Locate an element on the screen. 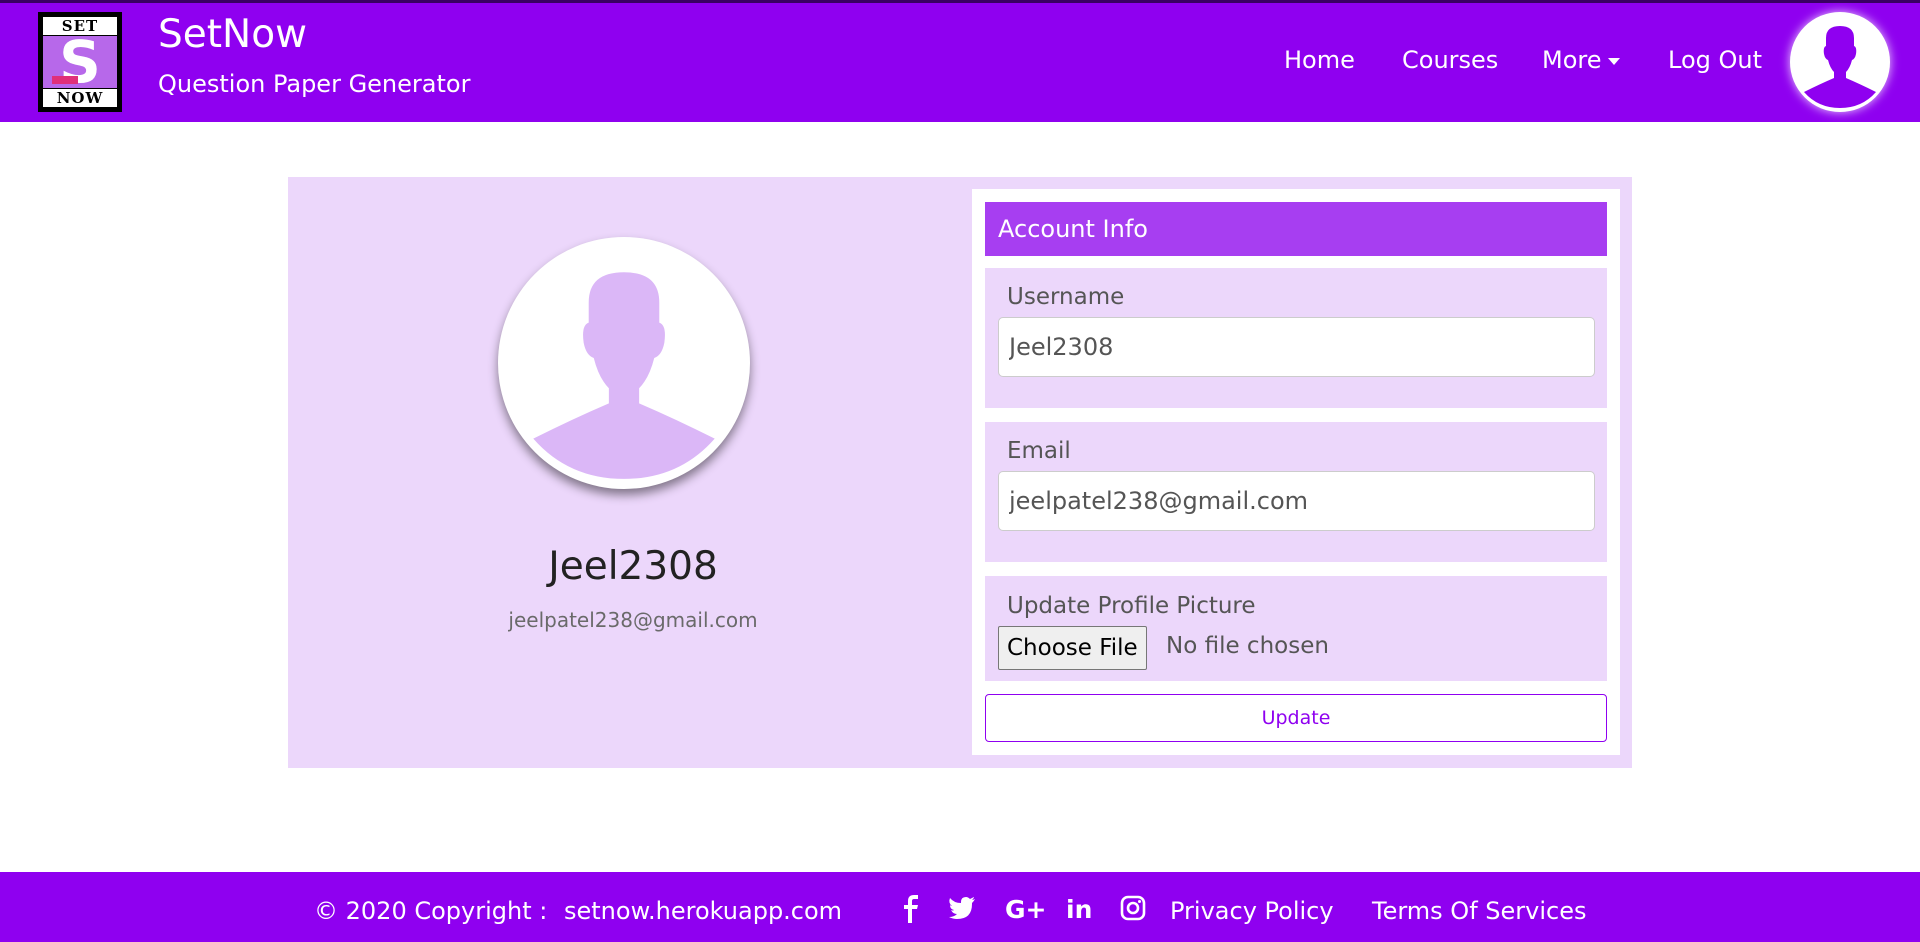 This screenshot has height=942, width=1920. copyright-text: © 2020 Copyright : is located at coordinates (431, 911).